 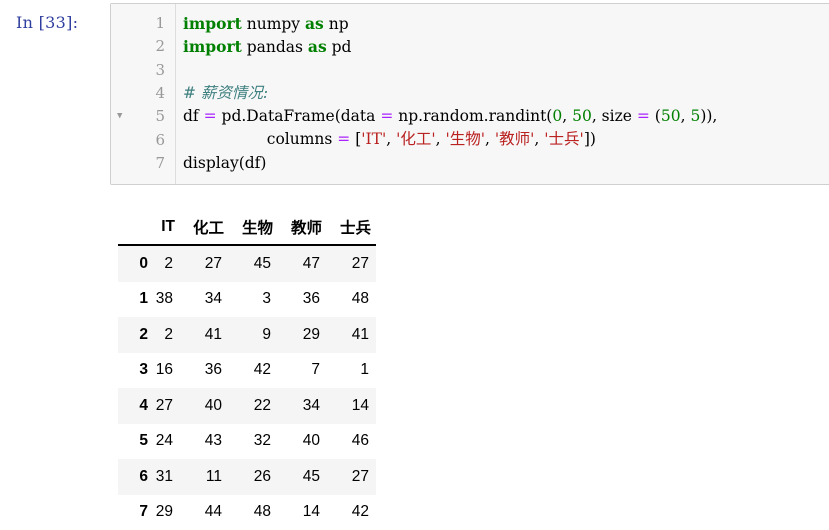 I want to click on table-cell: 38, so click(x=167, y=300).